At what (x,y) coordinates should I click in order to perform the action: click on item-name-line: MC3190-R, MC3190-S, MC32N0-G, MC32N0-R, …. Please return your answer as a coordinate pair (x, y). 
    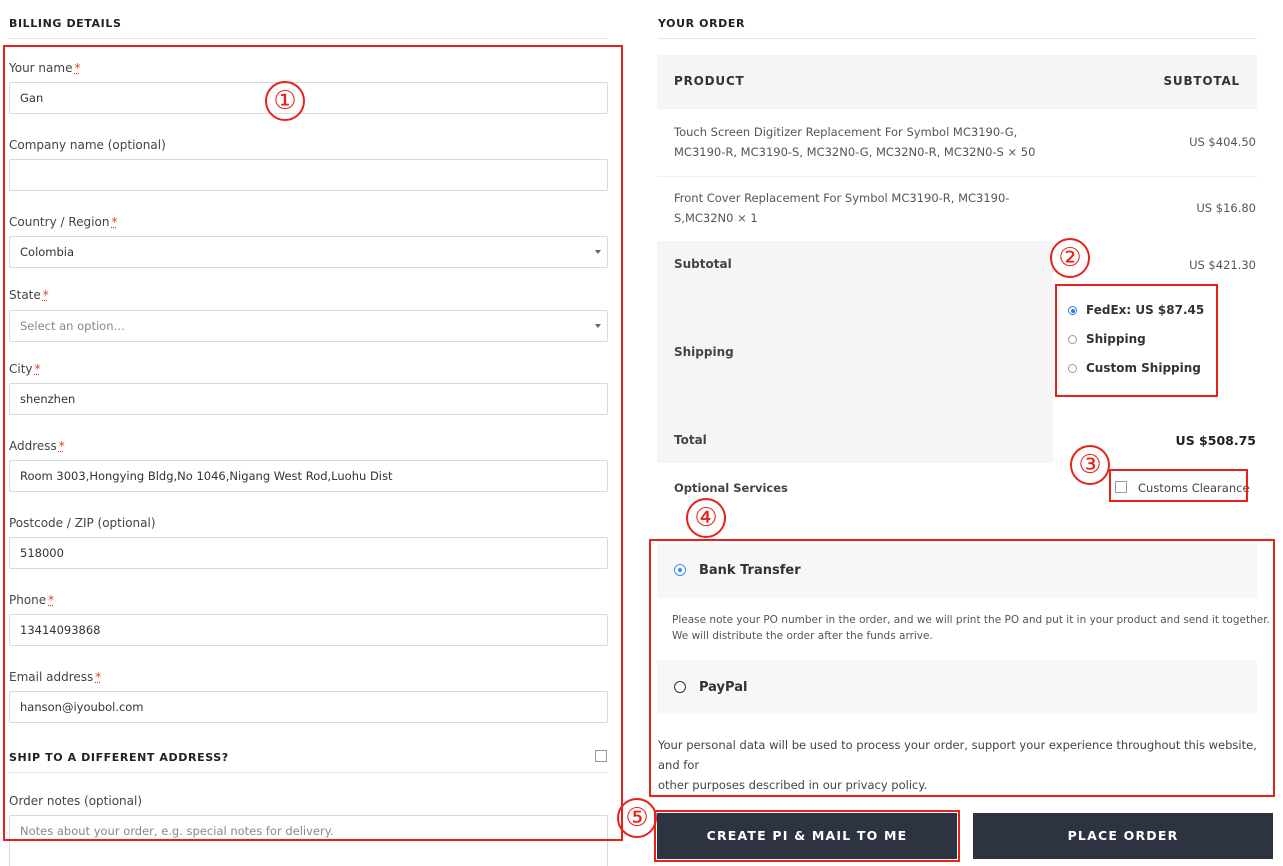
    Looking at the image, I should click on (855, 152).